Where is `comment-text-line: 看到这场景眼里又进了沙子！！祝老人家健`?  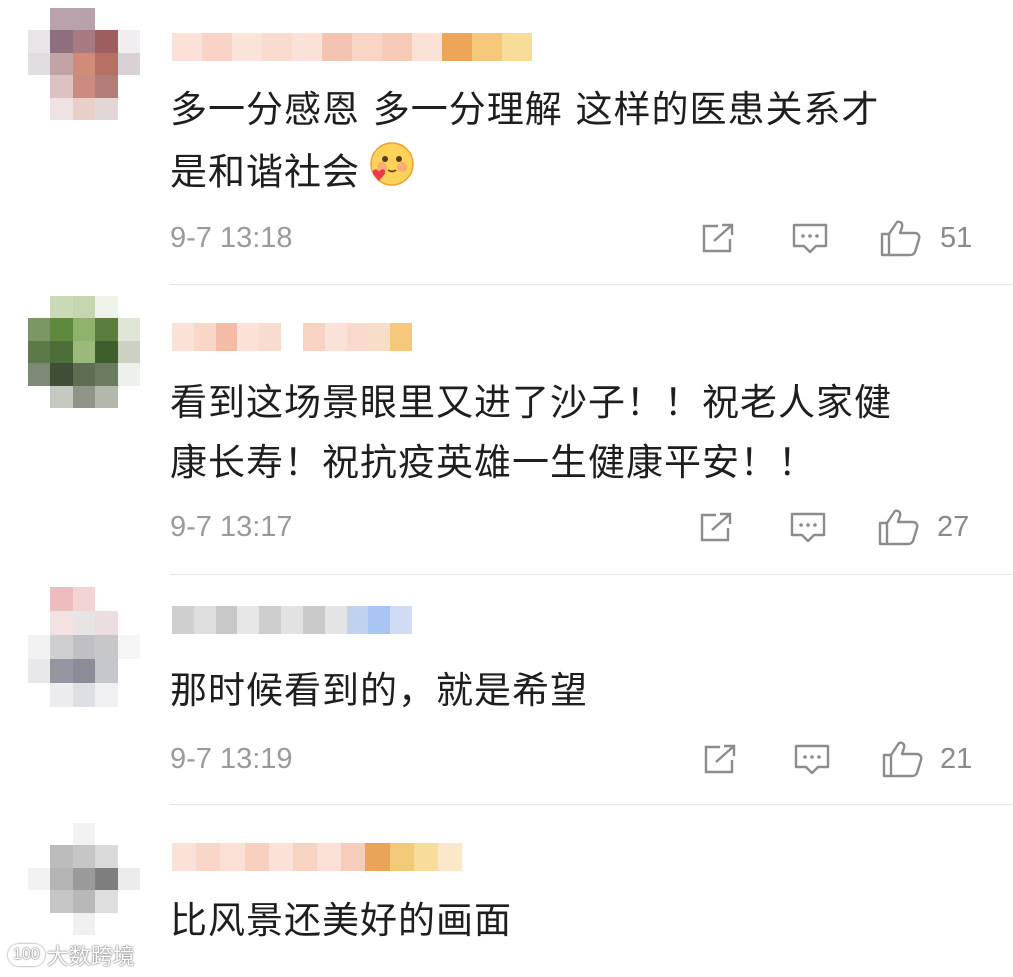 comment-text-line: 看到这场景眼里又进了沙子！！祝老人家健 is located at coordinates (531, 402).